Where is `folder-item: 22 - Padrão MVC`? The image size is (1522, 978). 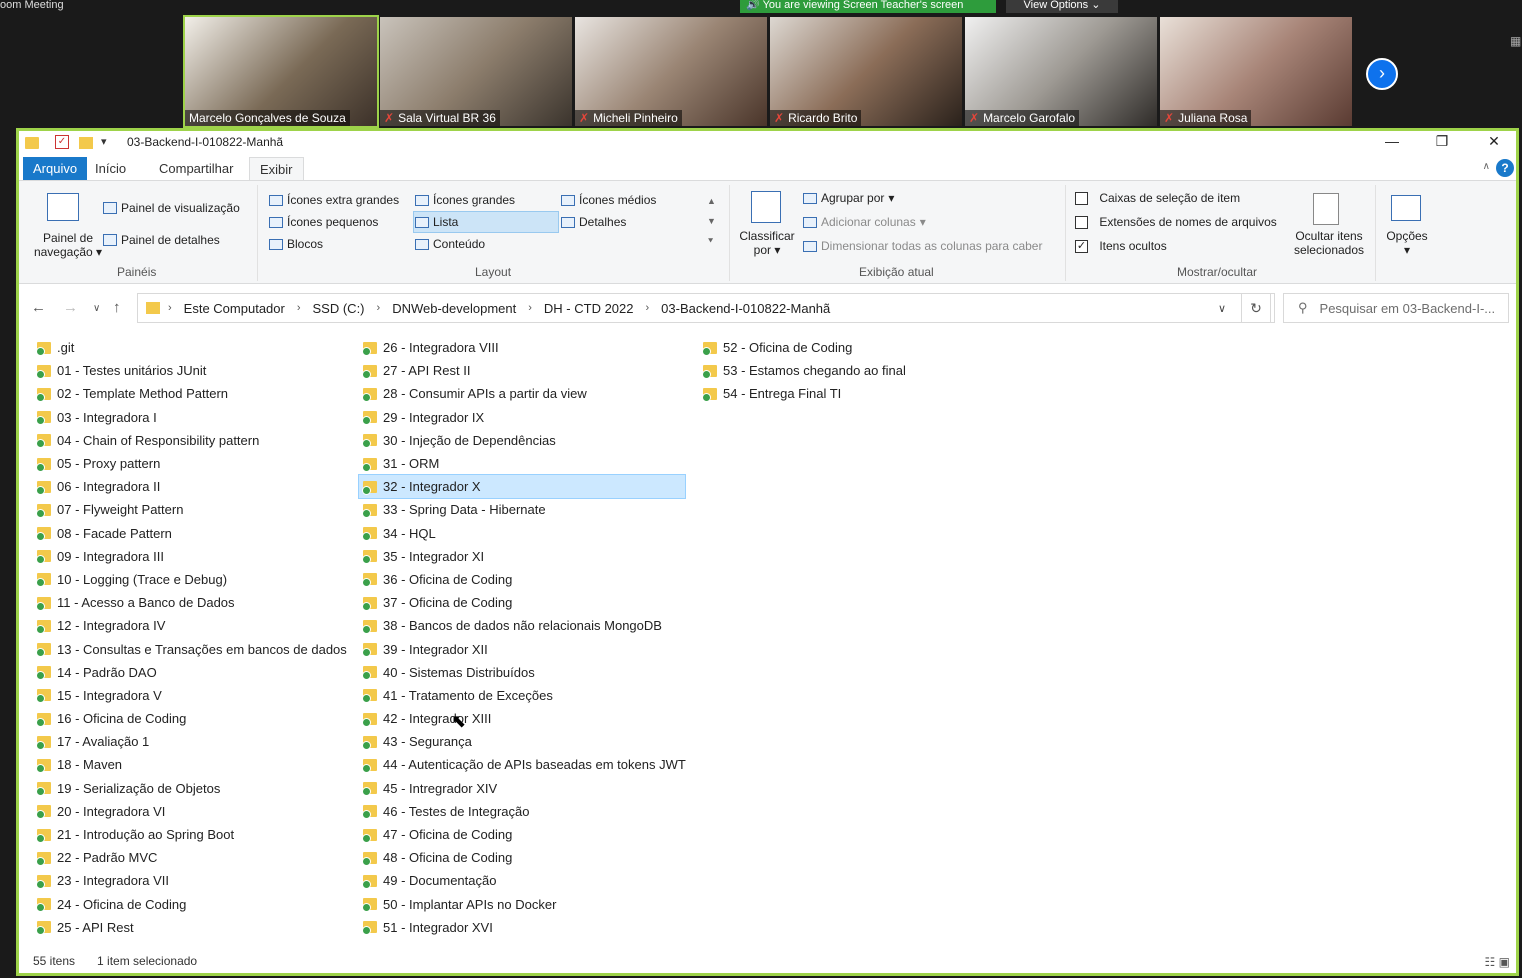
folder-item: 22 - Padrão MVC is located at coordinates (190, 857).